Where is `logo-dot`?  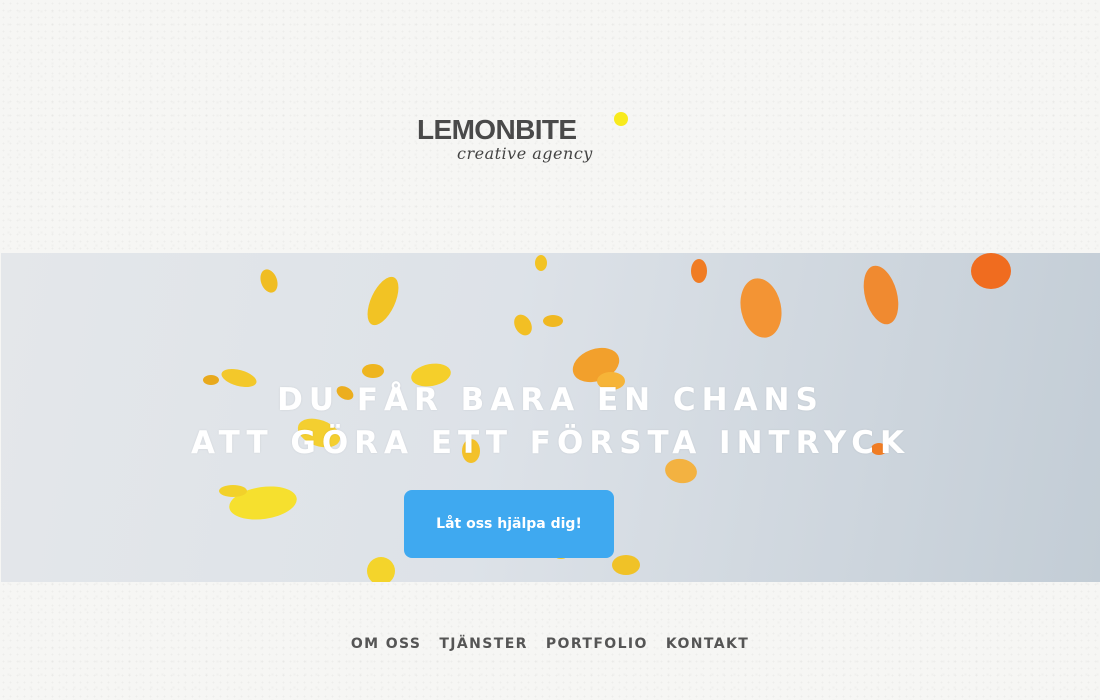 logo-dot is located at coordinates (621, 119).